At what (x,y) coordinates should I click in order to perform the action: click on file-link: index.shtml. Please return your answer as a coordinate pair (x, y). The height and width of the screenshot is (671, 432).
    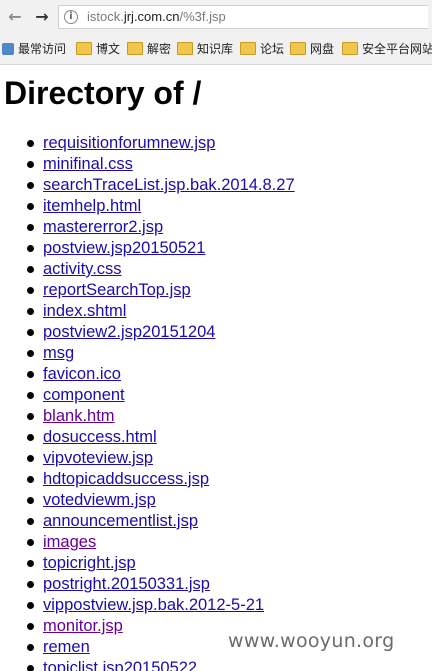
    Looking at the image, I should click on (84, 311).